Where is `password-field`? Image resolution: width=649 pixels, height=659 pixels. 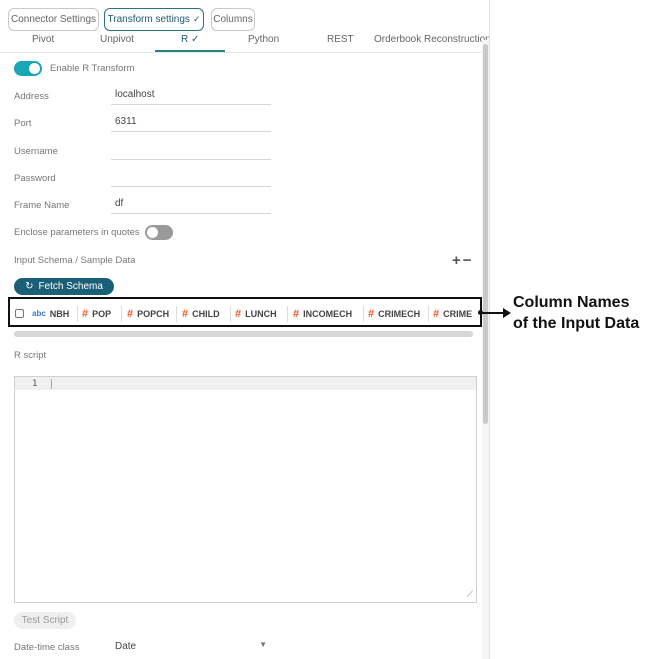 password-field is located at coordinates (191, 178).